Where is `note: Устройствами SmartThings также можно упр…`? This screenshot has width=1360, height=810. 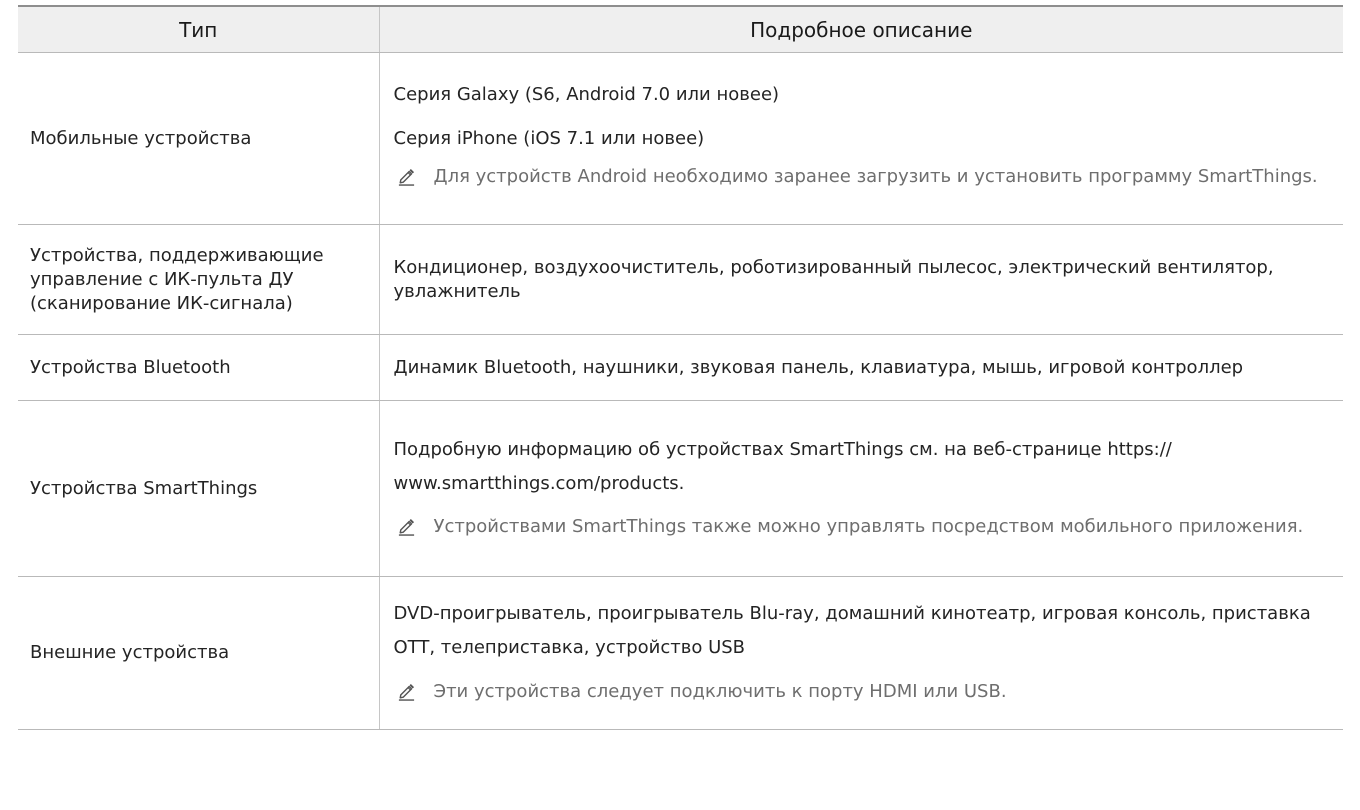
note: Устройствами SmartThings также можно упр… is located at coordinates (862, 527).